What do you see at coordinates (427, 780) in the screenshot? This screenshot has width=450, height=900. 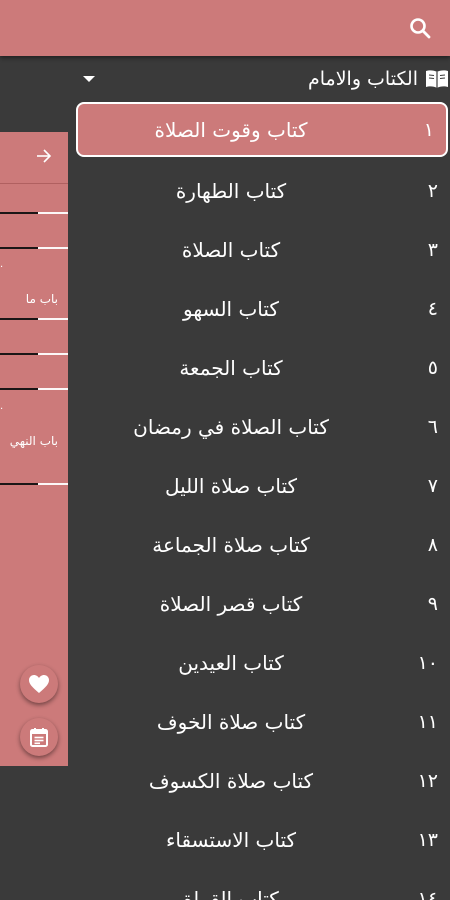 I see `toc-item-number: ١٢` at bounding box center [427, 780].